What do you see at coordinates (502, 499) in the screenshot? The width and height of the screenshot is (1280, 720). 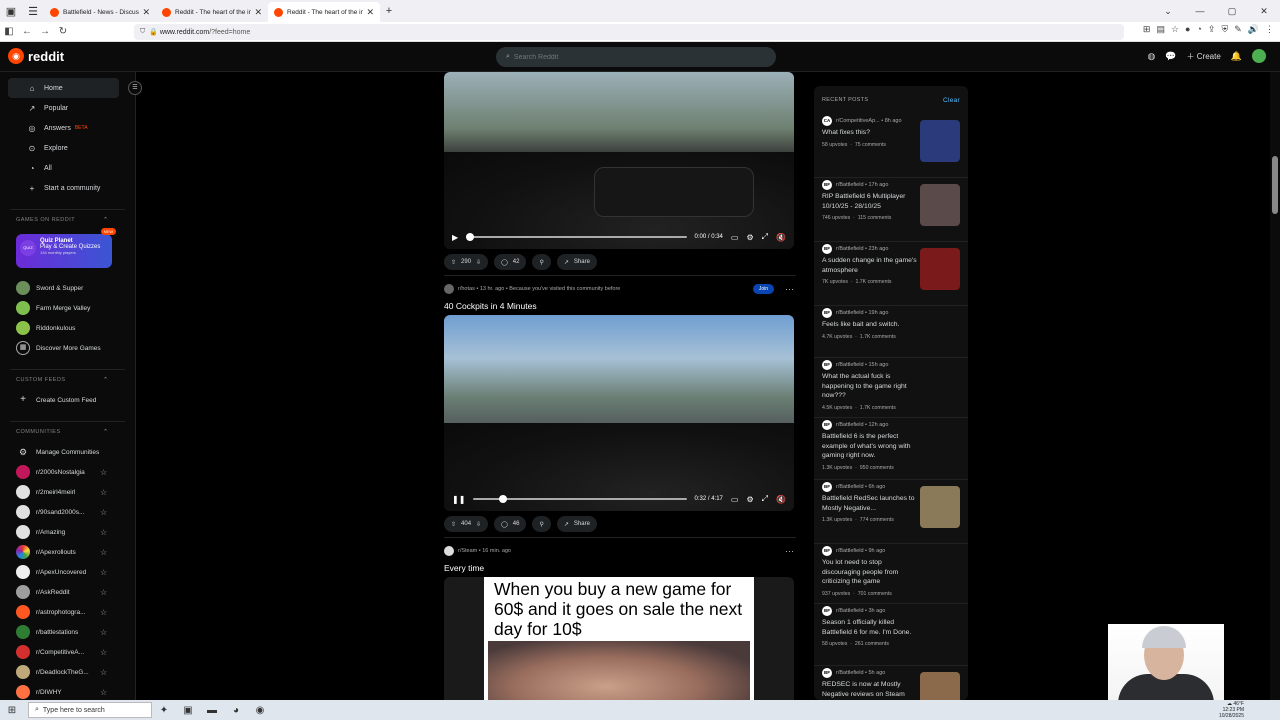 I see `scrubber-handle` at bounding box center [502, 499].